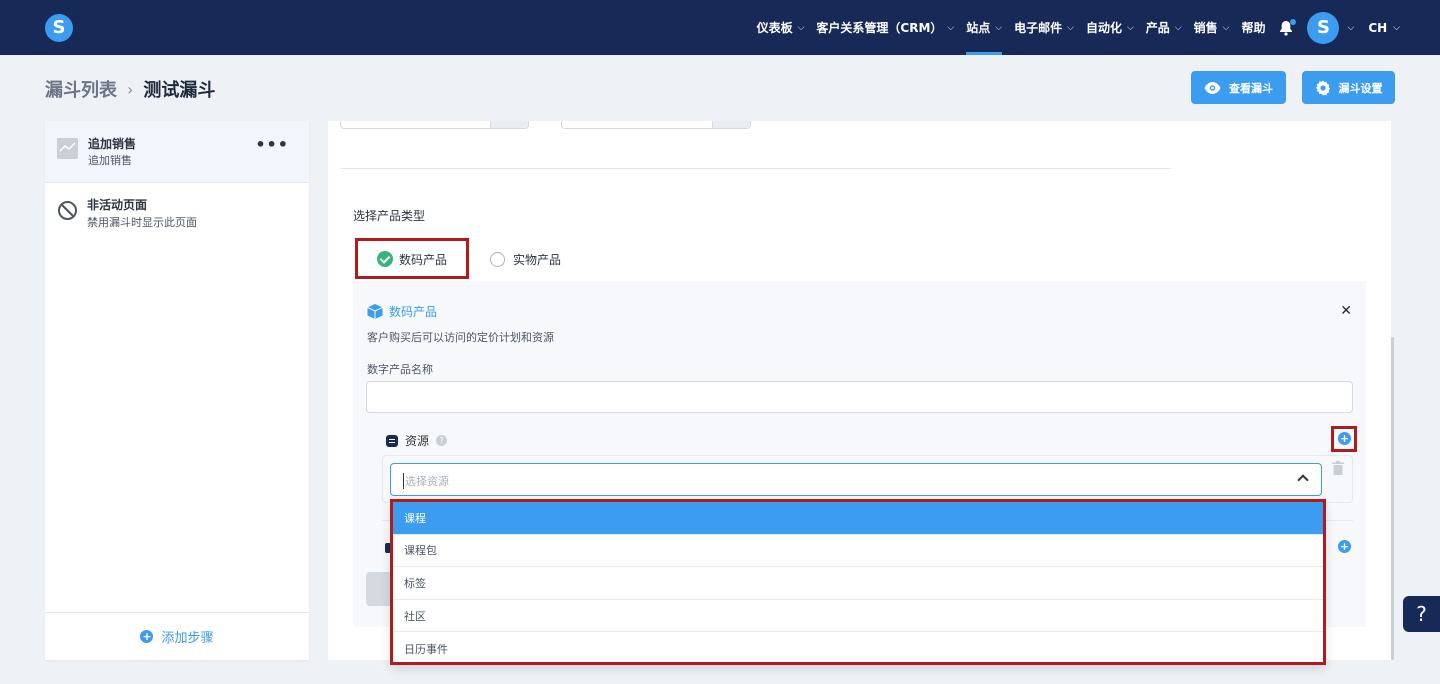 The image size is (1440, 684). What do you see at coordinates (81, 89) in the screenshot?
I see `breadcrumb-funnel-list: 漏斗列表` at bounding box center [81, 89].